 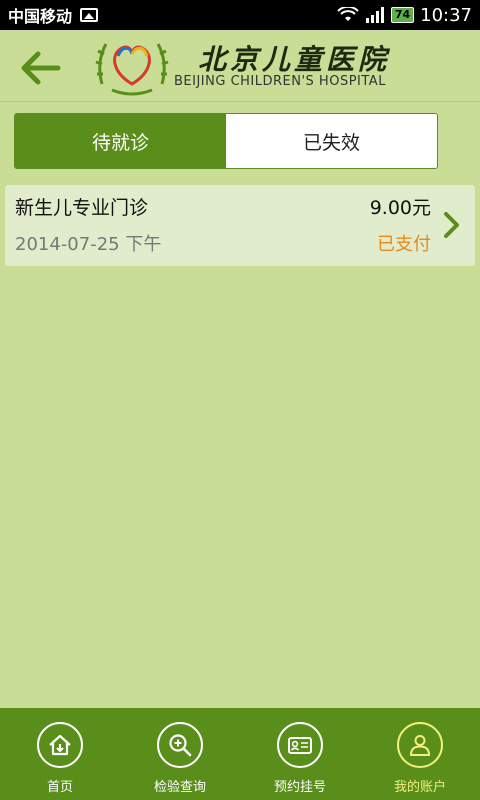 I want to click on battery-icon: 74, so click(x=402, y=15).